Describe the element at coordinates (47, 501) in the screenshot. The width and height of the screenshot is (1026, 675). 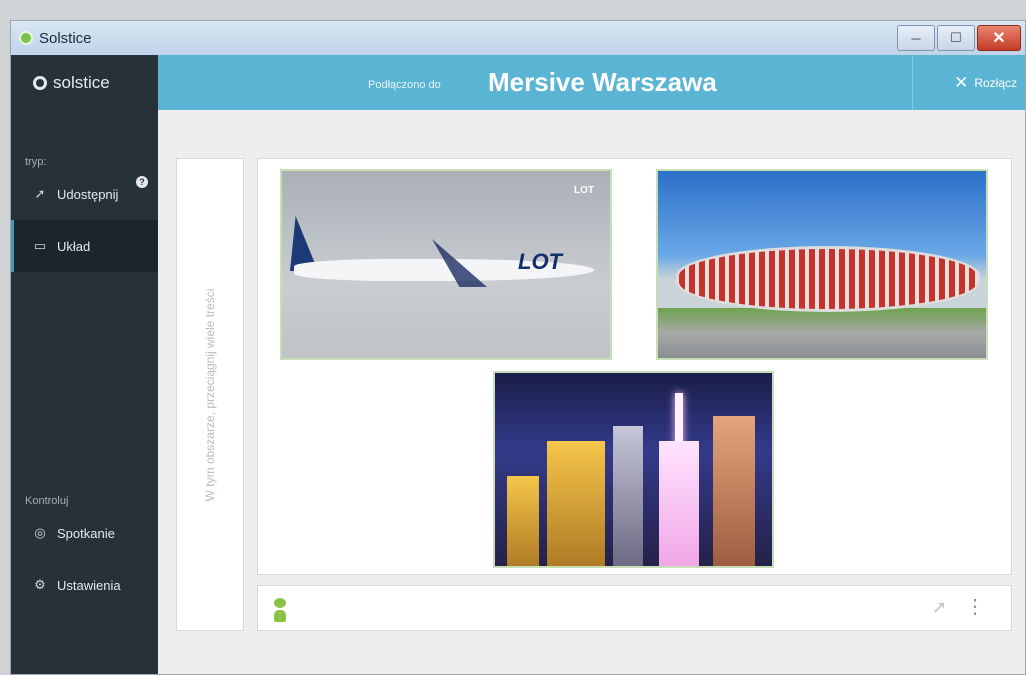
I see `sidebar-section-label: Kontroluj` at that location.